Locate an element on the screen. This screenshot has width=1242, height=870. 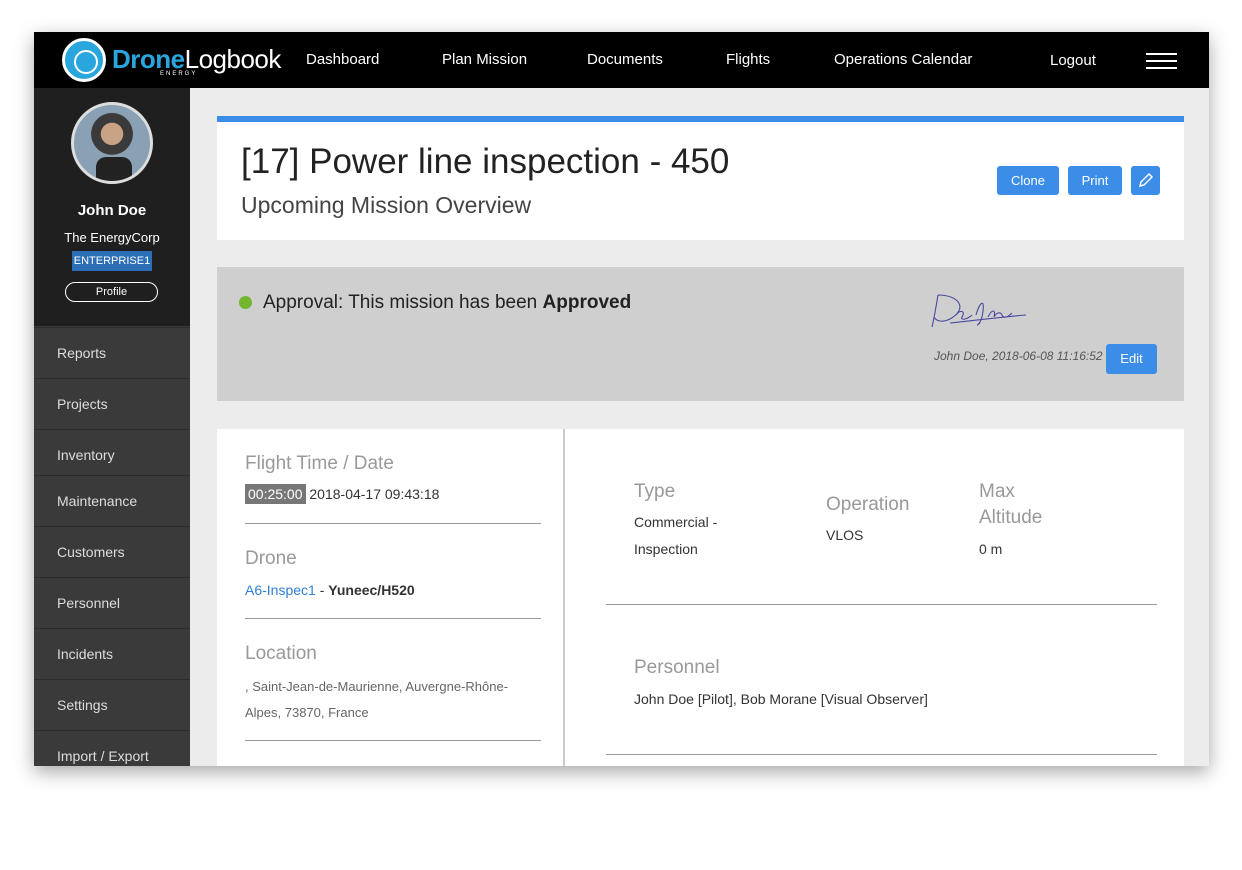
drone-model: Yuneec/H520 is located at coordinates (371, 590).